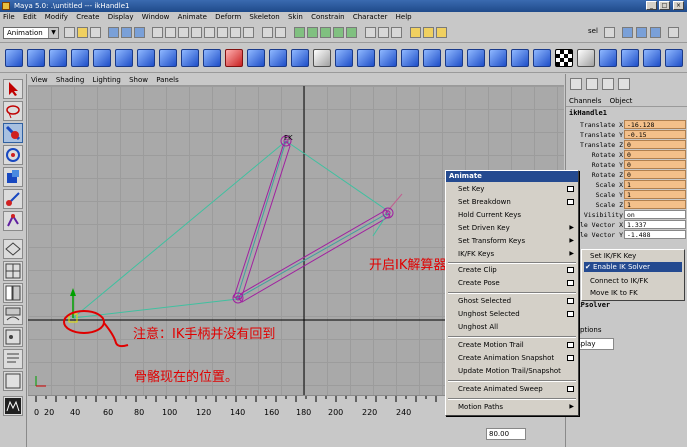 The height and width of the screenshot is (447, 687). I want to click on submenu-item-set-ikfk-key: Set IK/FK Key, so click(613, 256).